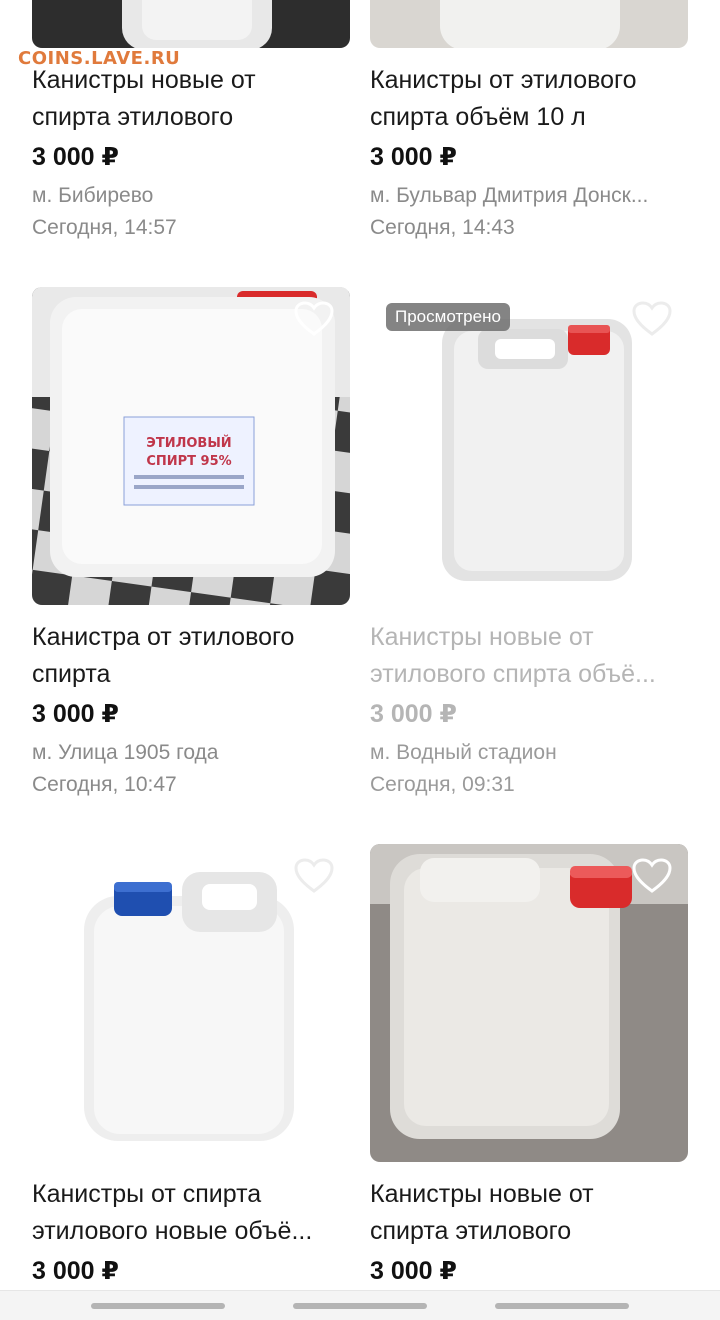 The width and height of the screenshot is (720, 1320). What do you see at coordinates (442, 784) in the screenshot?
I see `listing-date: Сегодня, 09:31` at bounding box center [442, 784].